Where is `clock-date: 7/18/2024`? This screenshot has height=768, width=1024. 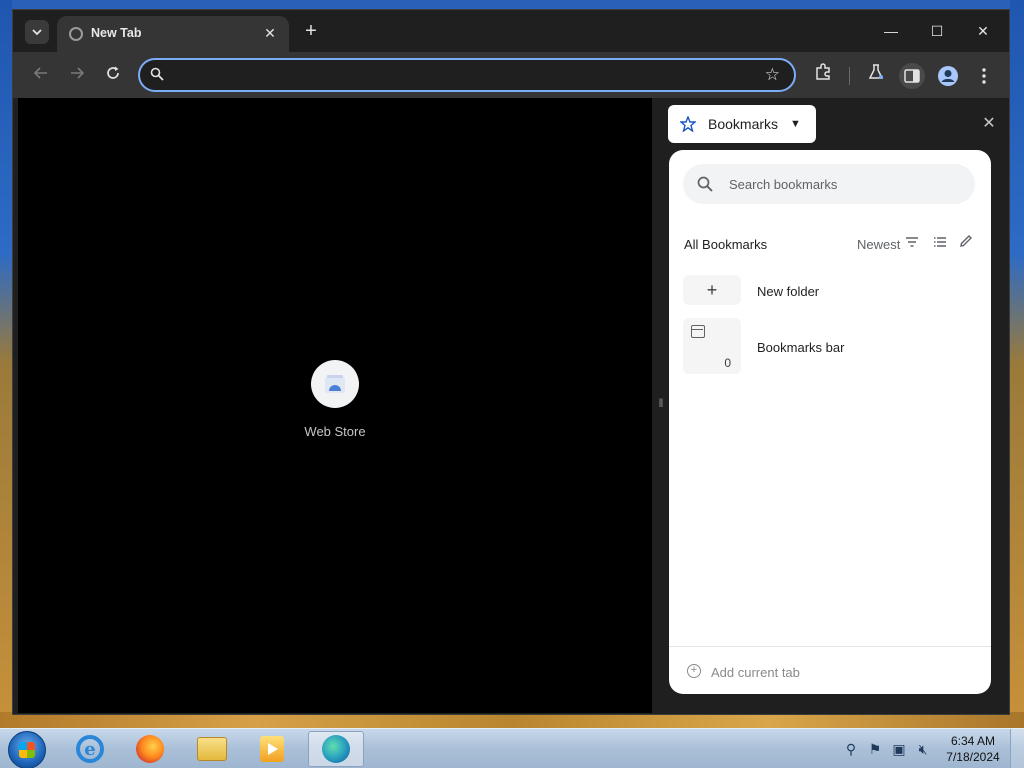 clock-date: 7/18/2024 is located at coordinates (973, 757).